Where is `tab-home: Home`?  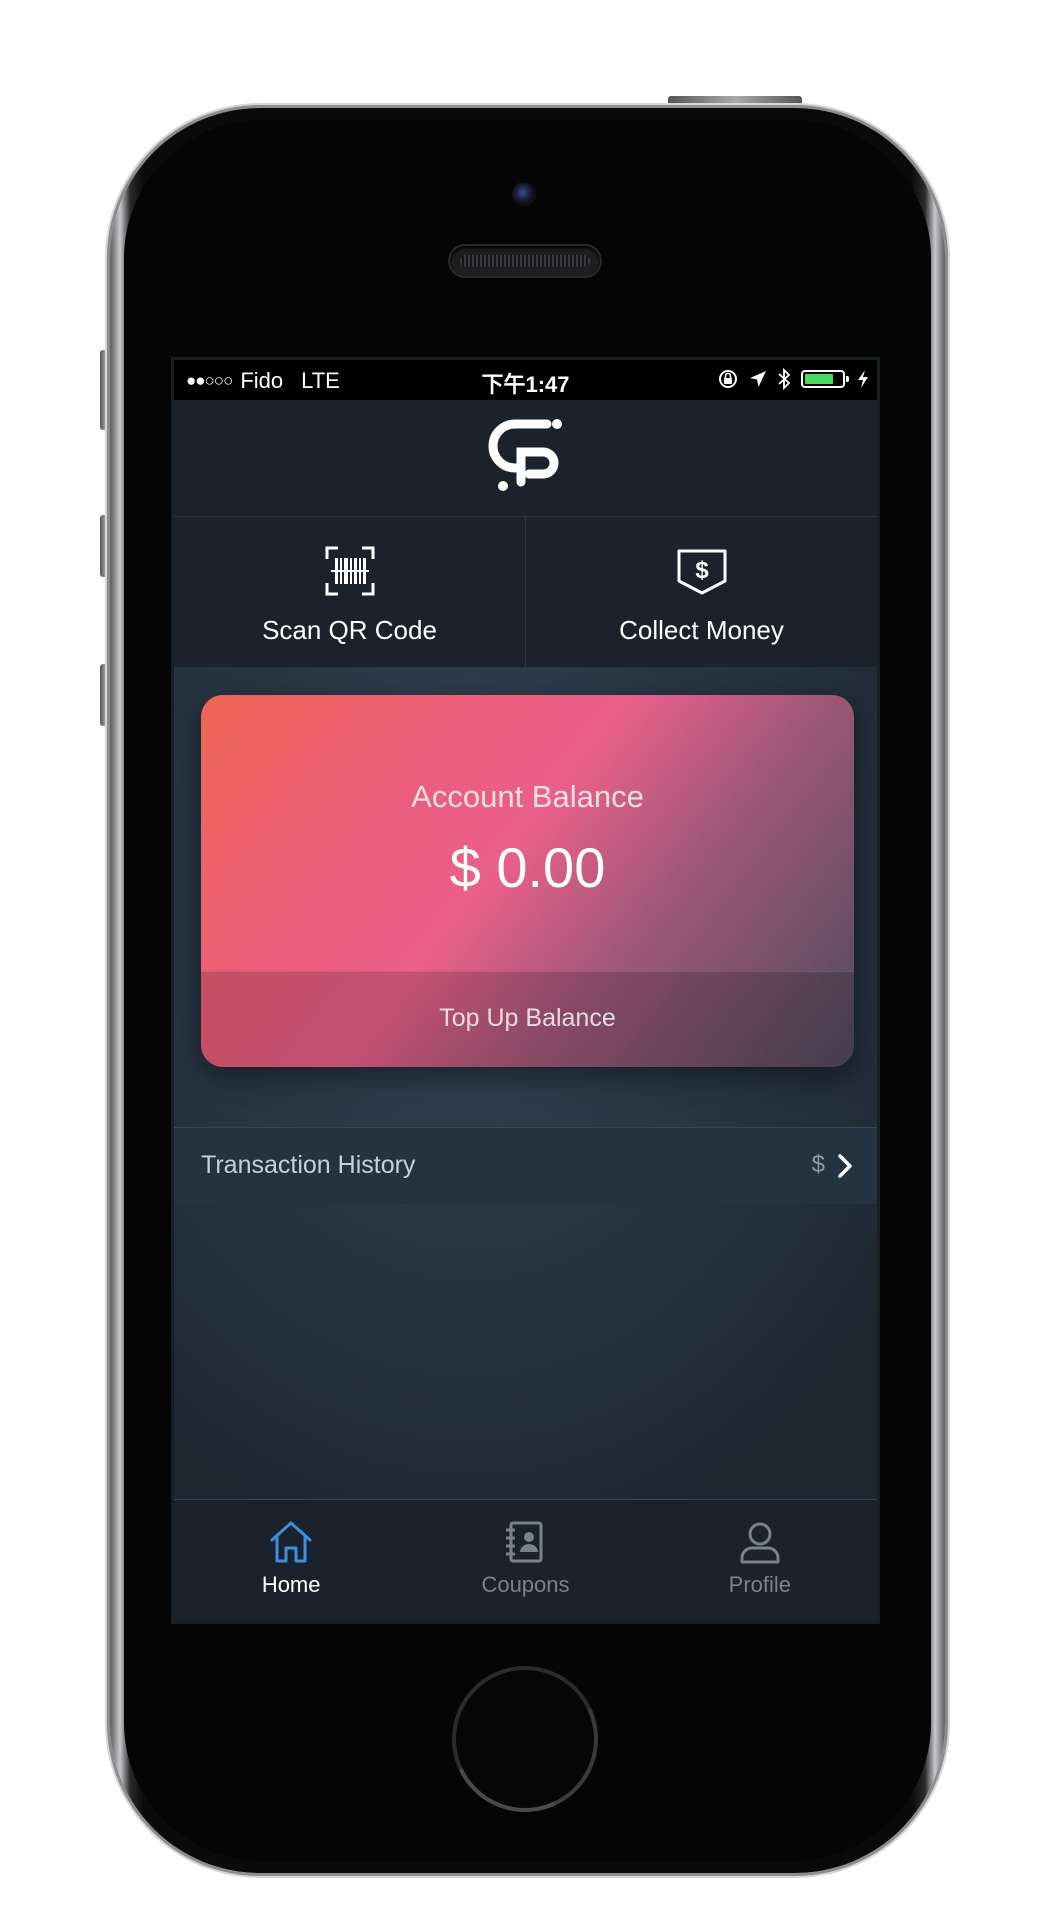 tab-home: Home is located at coordinates (291, 1560).